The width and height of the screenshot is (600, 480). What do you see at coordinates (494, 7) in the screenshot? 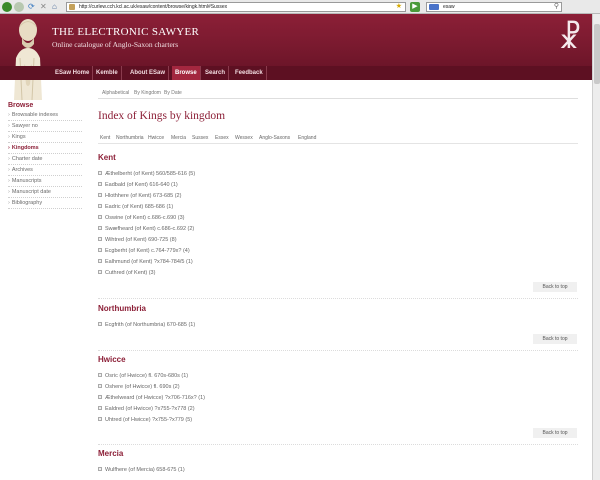
I see `search-box: esaw ⚲` at bounding box center [494, 7].